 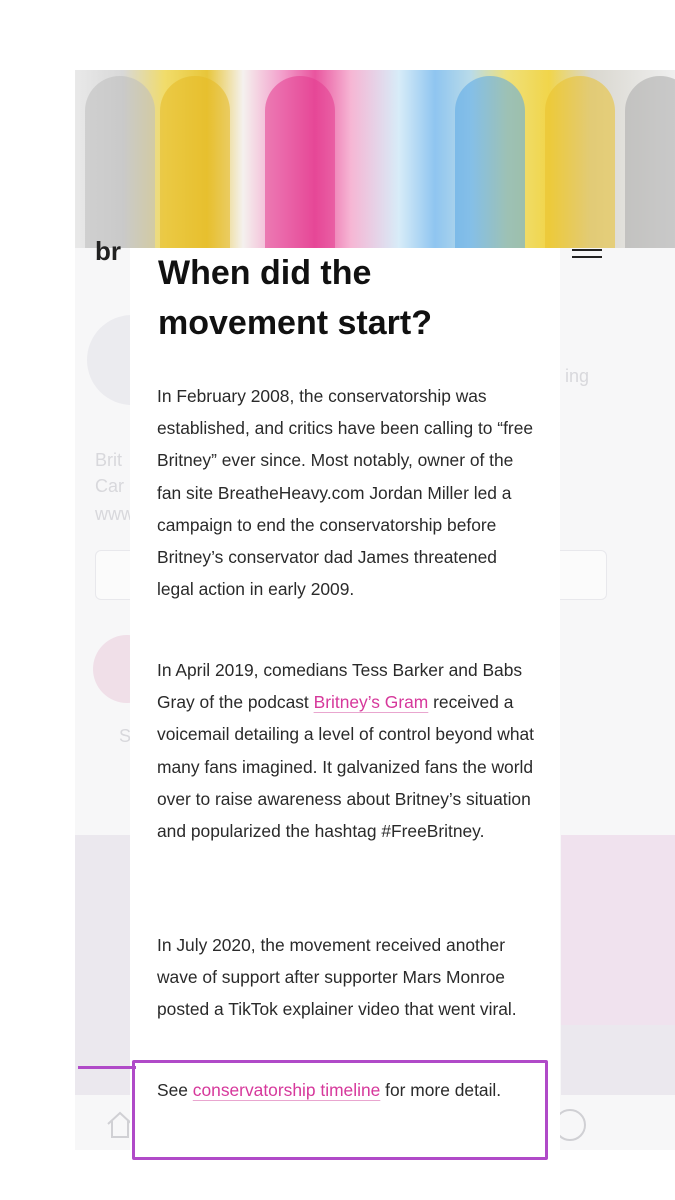 I want to click on app-logo: br, so click(x=108, y=251).